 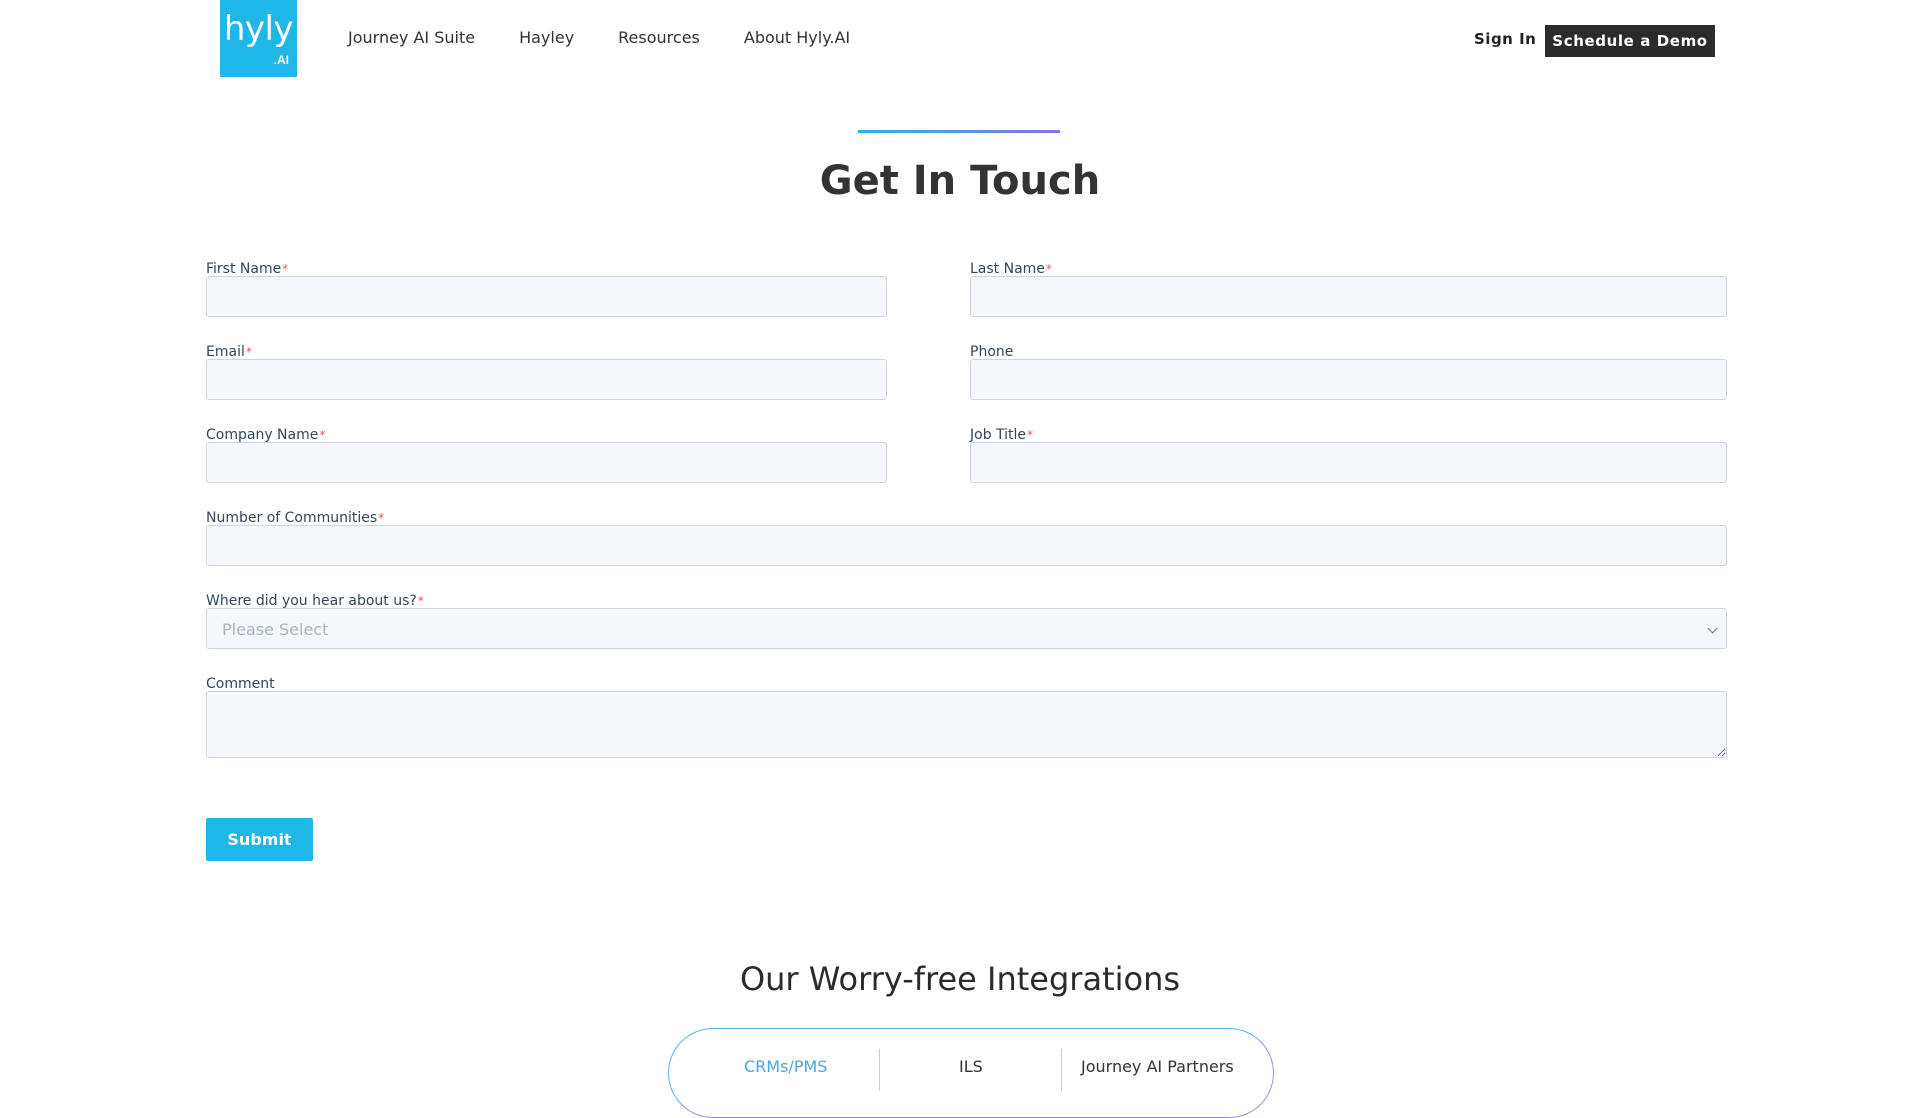 What do you see at coordinates (411, 37) in the screenshot?
I see `nav-journey-ai-suite: Journey AI Suite` at bounding box center [411, 37].